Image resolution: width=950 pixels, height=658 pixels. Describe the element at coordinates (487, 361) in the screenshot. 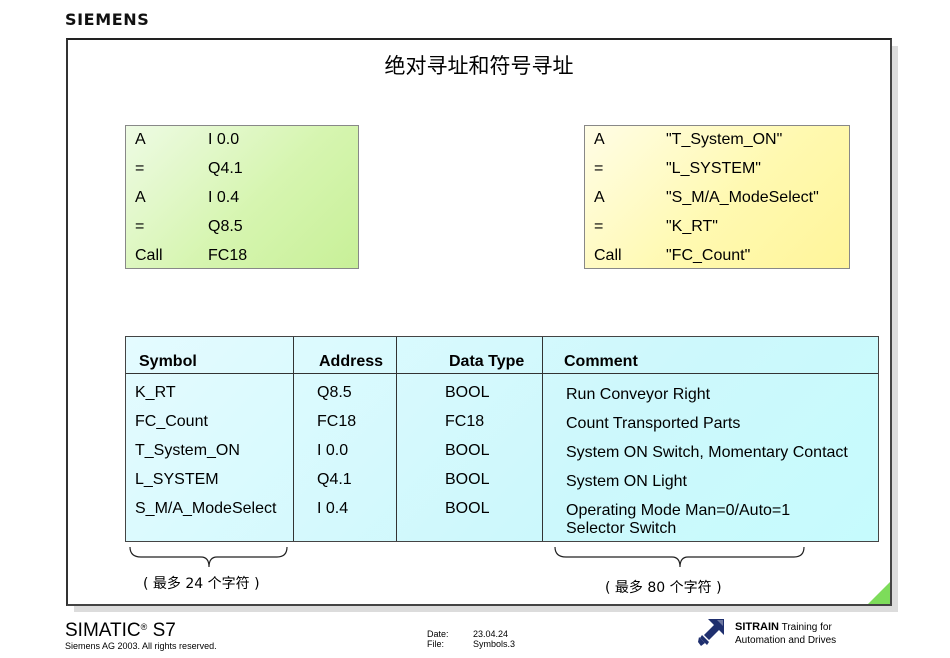

I see `header-data-type: Data Type` at that location.